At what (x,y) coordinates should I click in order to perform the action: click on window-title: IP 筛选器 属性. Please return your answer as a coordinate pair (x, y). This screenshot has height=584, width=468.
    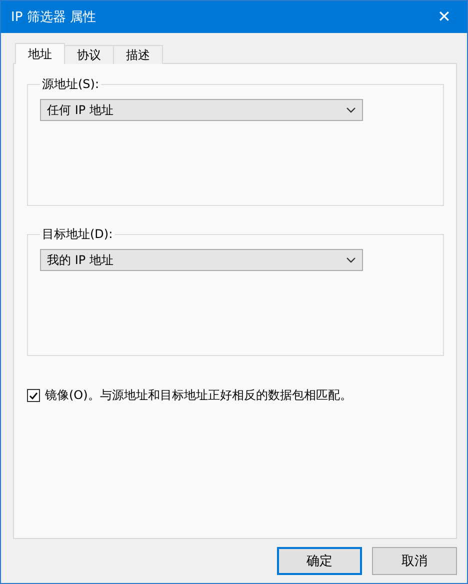
    Looking at the image, I should click on (53, 17).